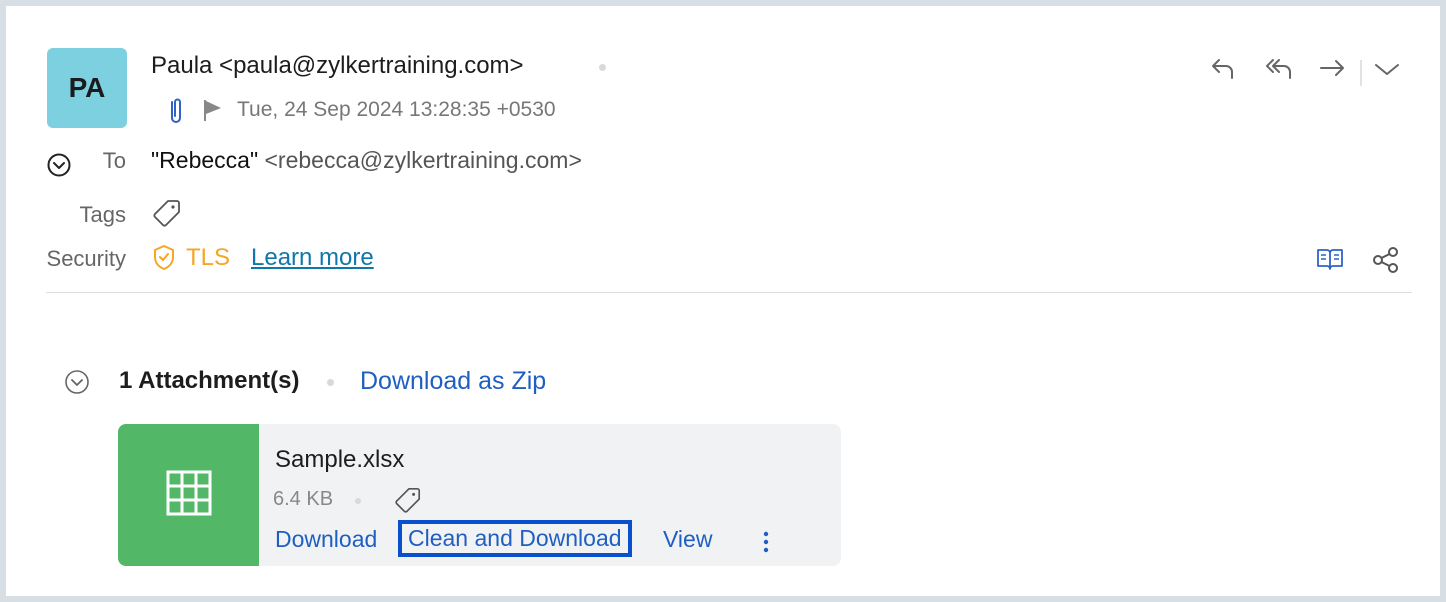  Describe the element at coordinates (766, 544) in the screenshot. I see `more-options-icon` at that location.